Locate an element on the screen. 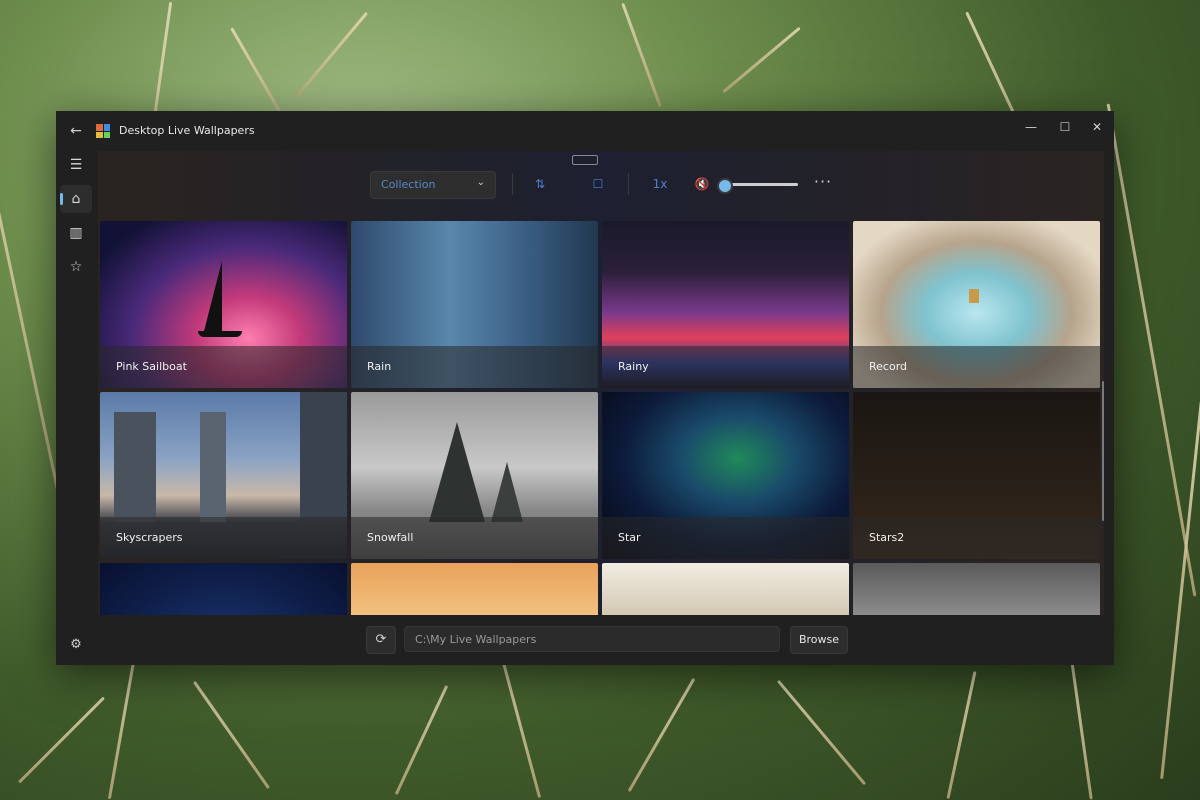  wallpaper-title: Rainy is located at coordinates (633, 366).